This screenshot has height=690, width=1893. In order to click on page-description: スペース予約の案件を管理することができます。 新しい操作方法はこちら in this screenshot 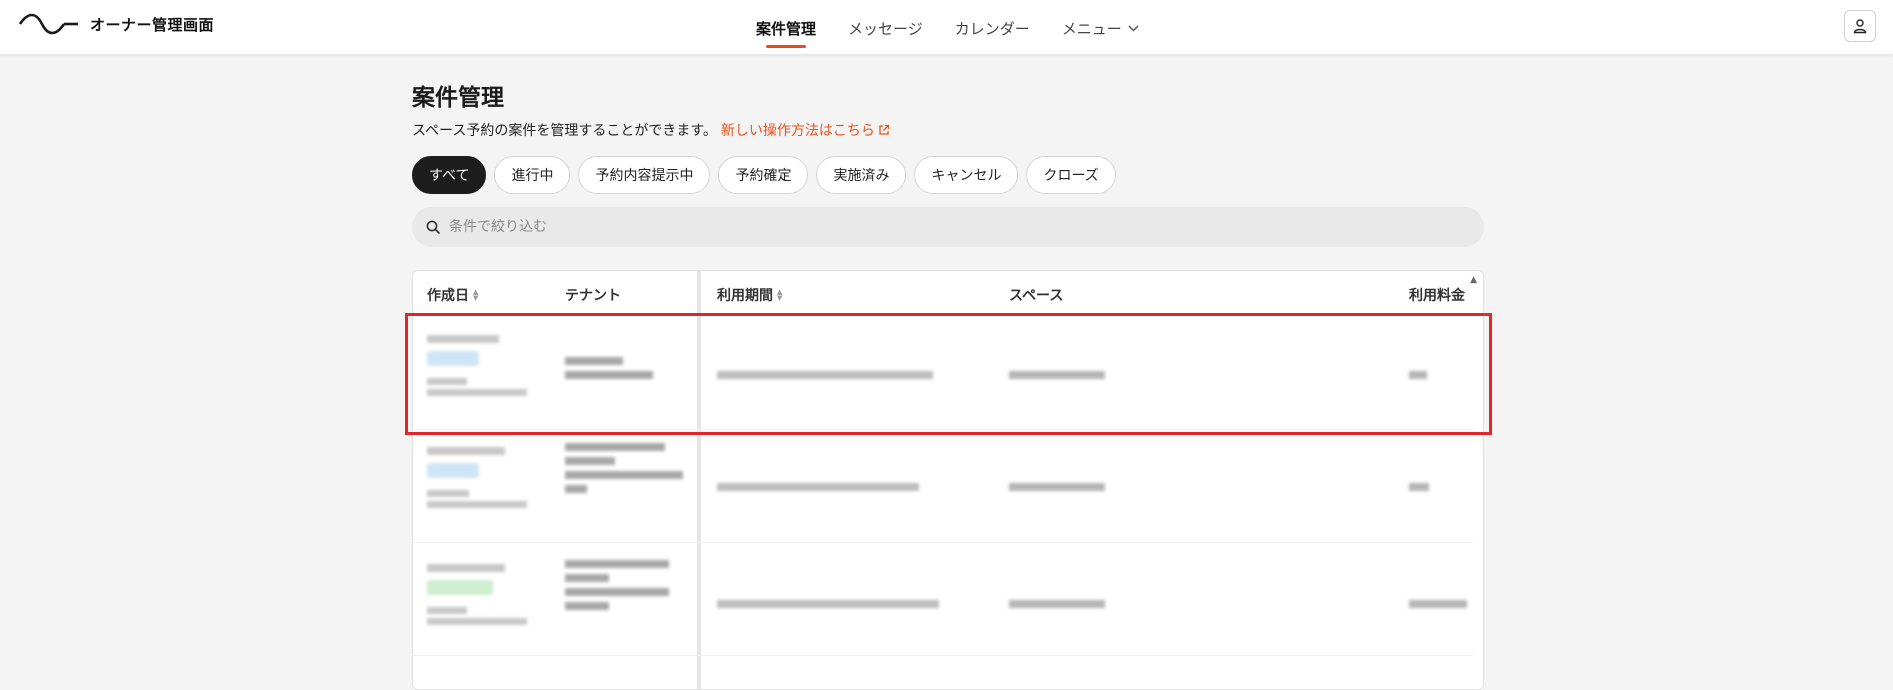, I will do `click(651, 130)`.